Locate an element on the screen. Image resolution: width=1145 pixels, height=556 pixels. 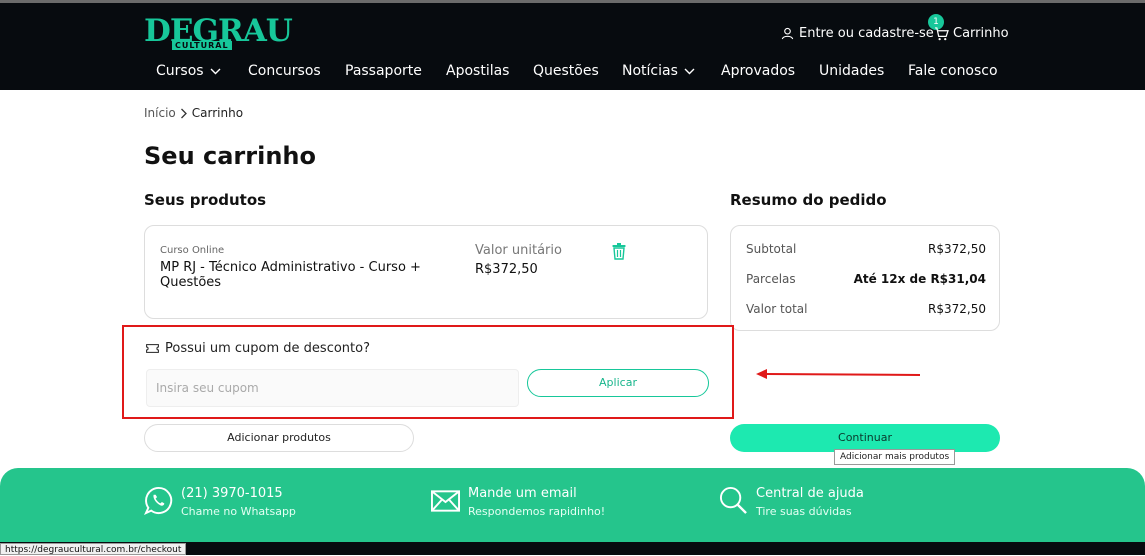
summary-heading: Resumo do pedido is located at coordinates (808, 200).